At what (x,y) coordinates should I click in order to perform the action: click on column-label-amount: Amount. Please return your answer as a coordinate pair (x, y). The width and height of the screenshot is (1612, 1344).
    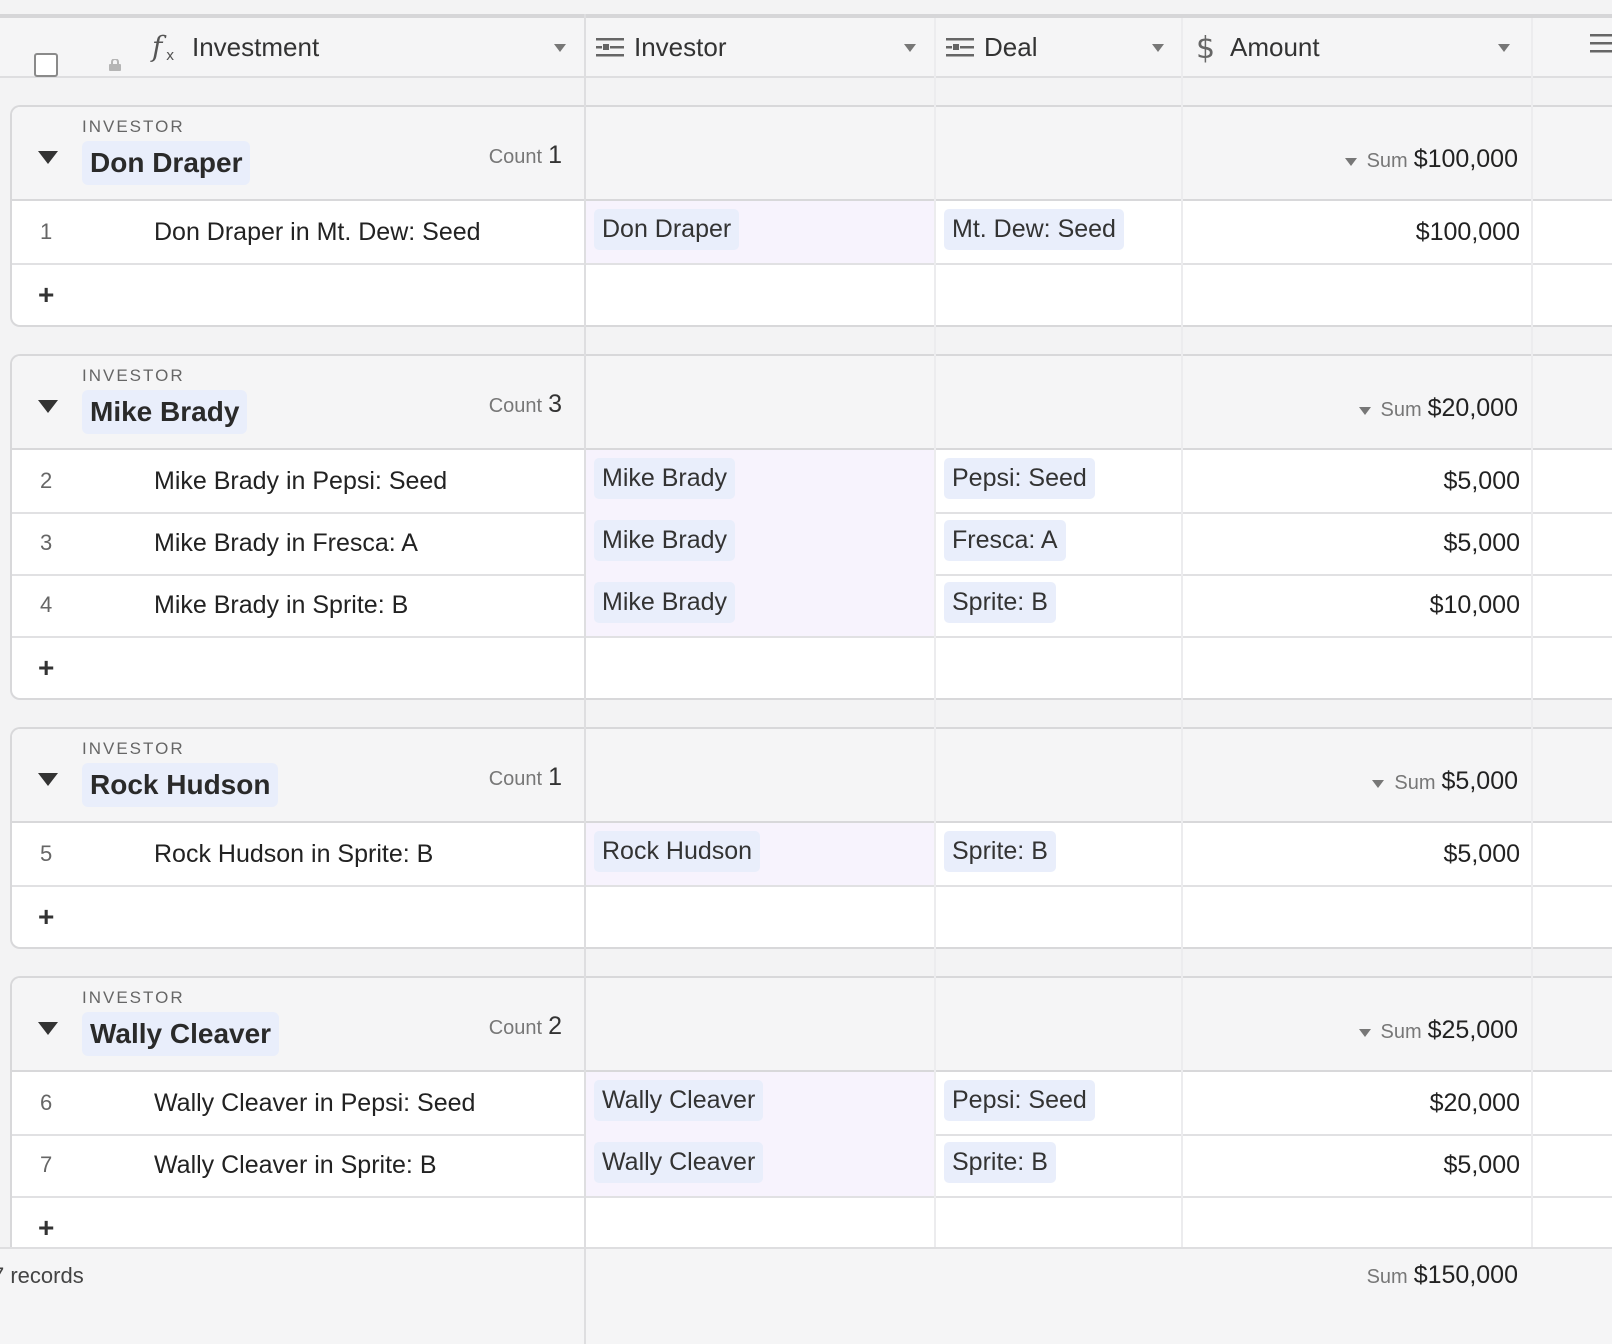
    Looking at the image, I should click on (1275, 46).